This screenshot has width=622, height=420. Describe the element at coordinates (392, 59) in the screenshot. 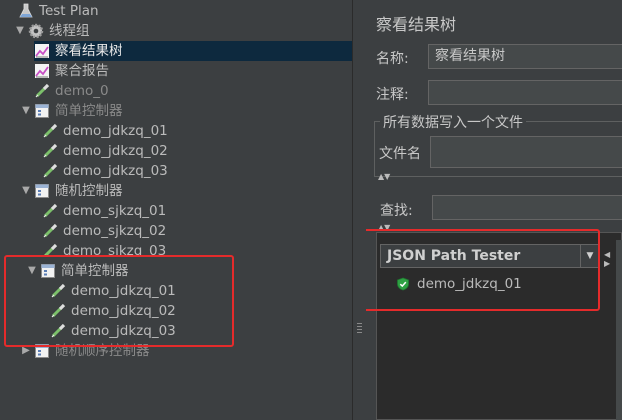

I see `name-label: 名称:` at that location.